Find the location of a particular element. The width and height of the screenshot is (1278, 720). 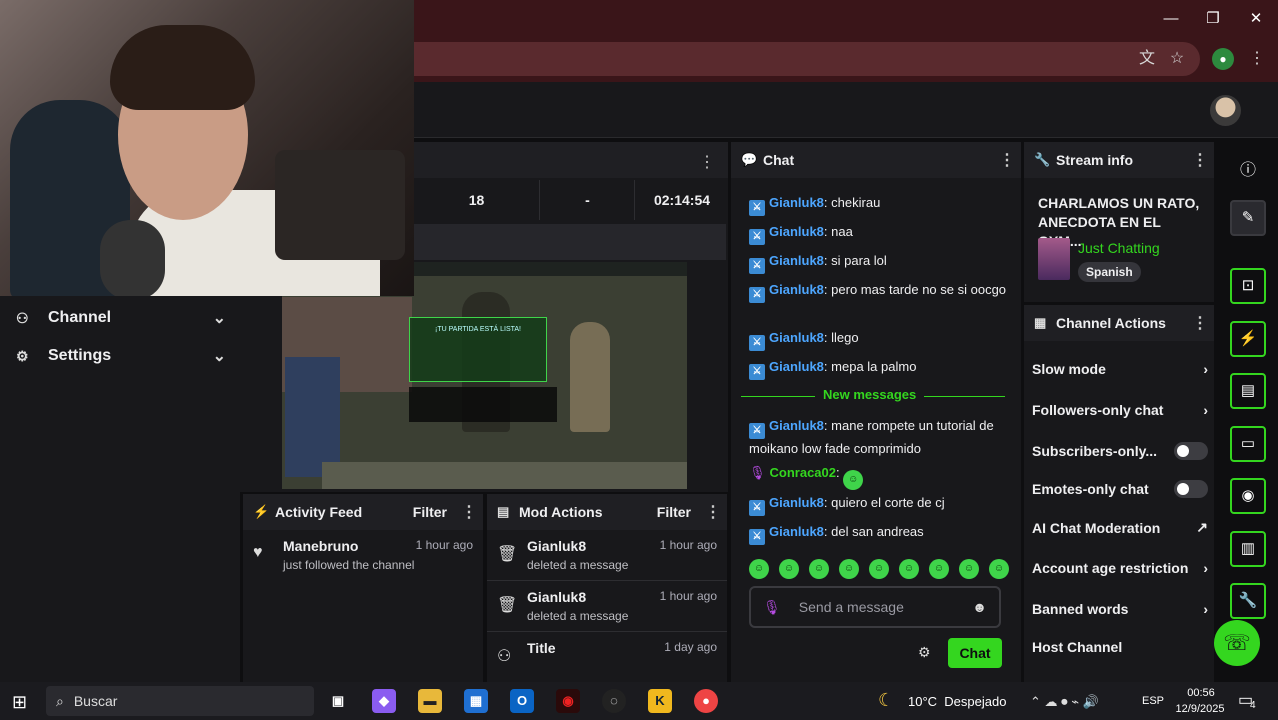

chat-message: ⚔ Gianluk8: chekirau is located at coordinates (880, 204).